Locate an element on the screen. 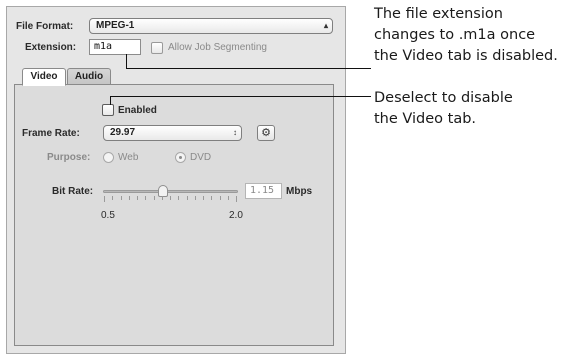 The image size is (582, 357). file-format-label: File Format: is located at coordinates (45, 26).